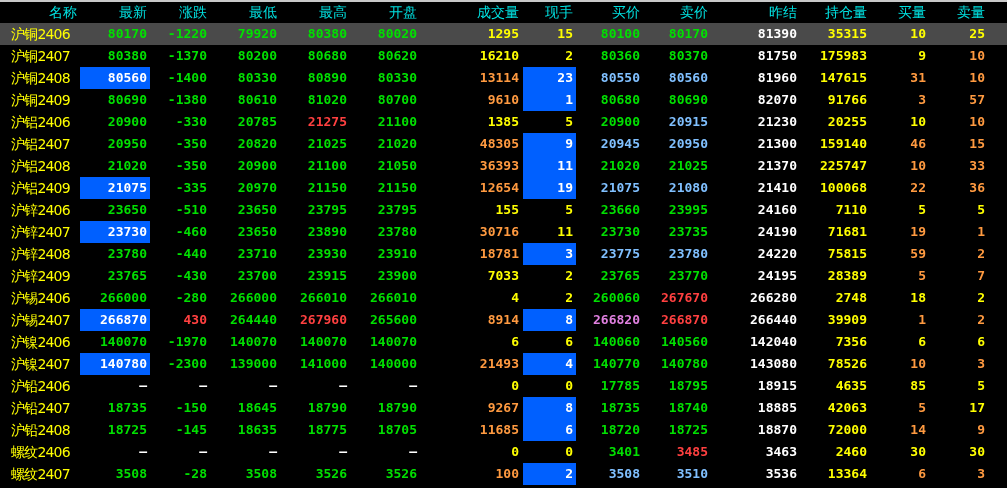 This screenshot has width=1007, height=488. Describe the element at coordinates (503, 166) in the screenshot. I see `quote-row: 沪铝2408 21020 -350 20900 21100 21050 36393 11 21020 21025 21370 225747 10 33` at that location.